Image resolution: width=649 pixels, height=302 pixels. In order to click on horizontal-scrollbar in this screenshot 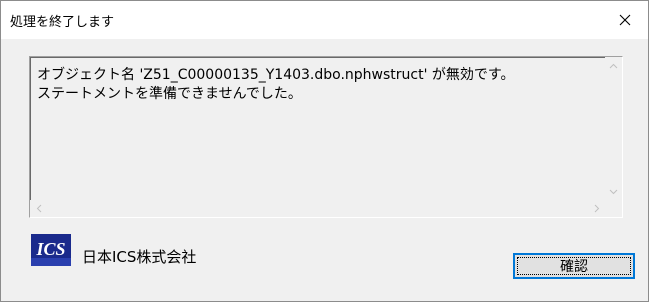, I will do `click(317, 208)`.